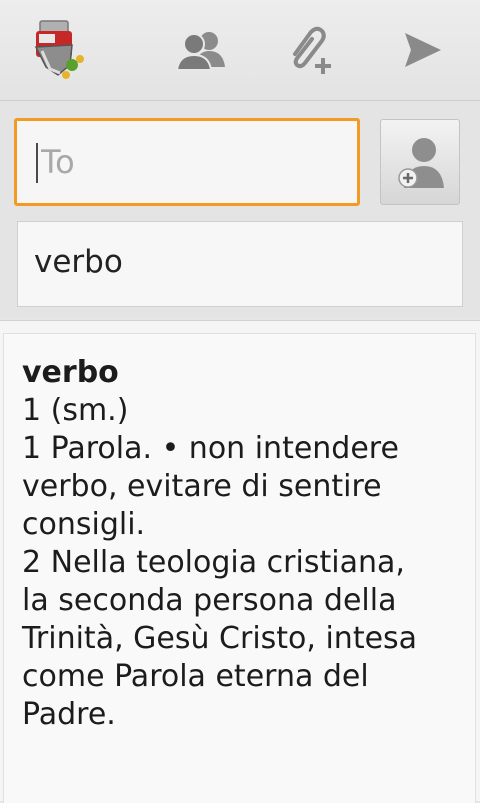 The height and width of the screenshot is (803, 480). Describe the element at coordinates (423, 50) in the screenshot. I see `send-icon` at that location.